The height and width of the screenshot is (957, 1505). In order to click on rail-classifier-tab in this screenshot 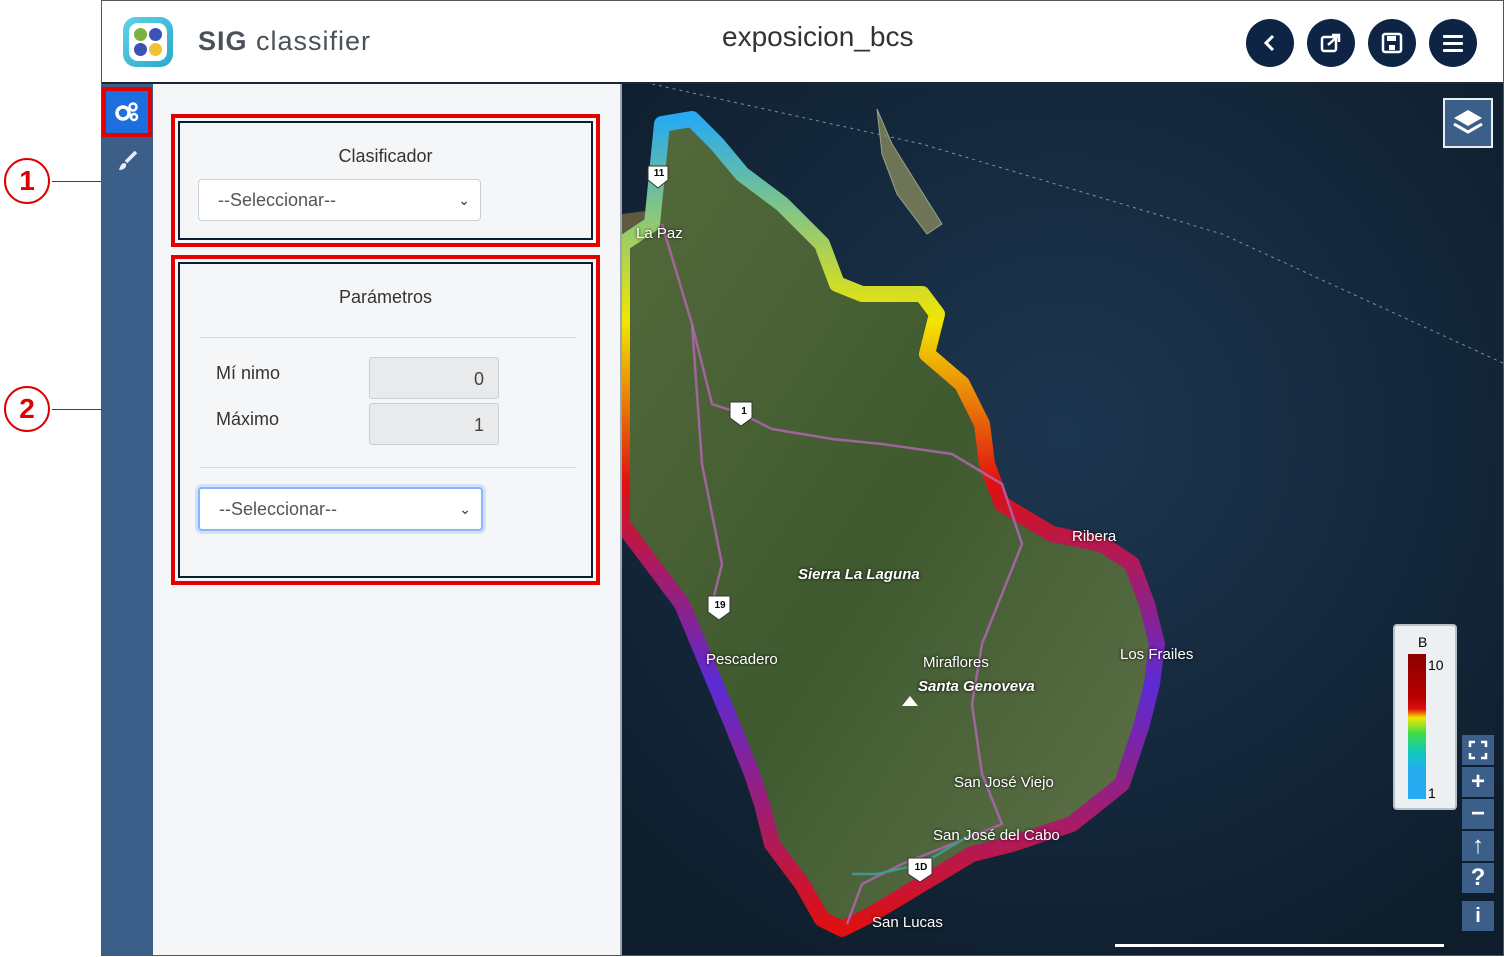, I will do `click(127, 112)`.